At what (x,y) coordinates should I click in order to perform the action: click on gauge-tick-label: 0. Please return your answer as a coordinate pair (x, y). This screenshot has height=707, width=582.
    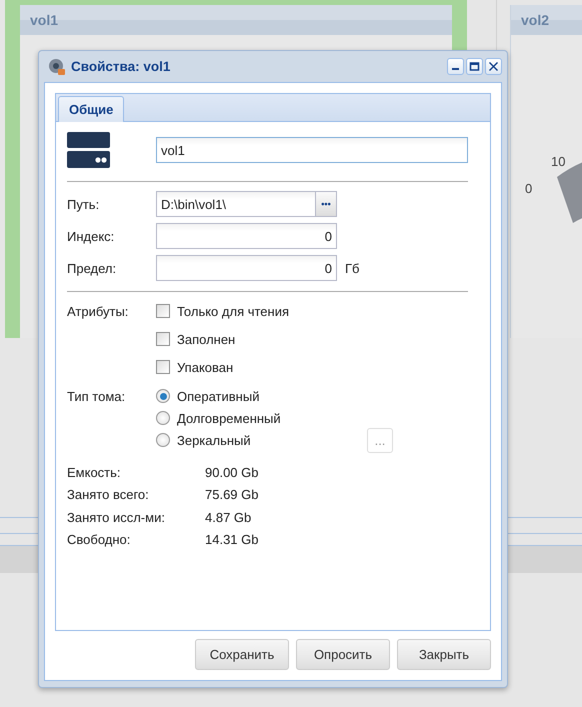
    Looking at the image, I should click on (528, 188).